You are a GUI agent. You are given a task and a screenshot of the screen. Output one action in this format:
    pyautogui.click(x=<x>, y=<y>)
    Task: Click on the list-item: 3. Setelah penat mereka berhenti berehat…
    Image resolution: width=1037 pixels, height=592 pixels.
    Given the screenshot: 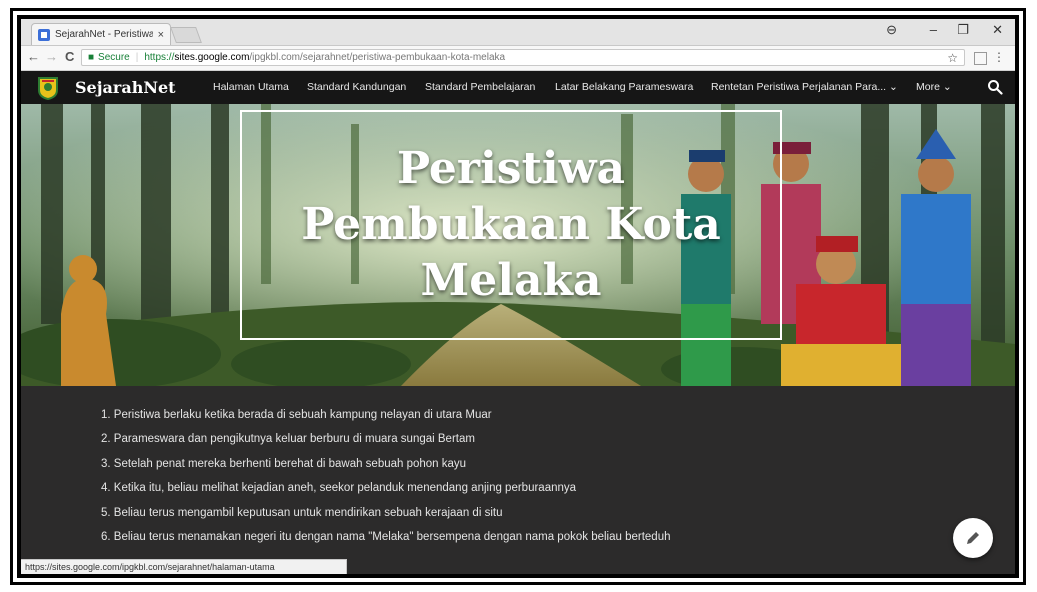 What is the action you would take?
    pyautogui.click(x=284, y=463)
    